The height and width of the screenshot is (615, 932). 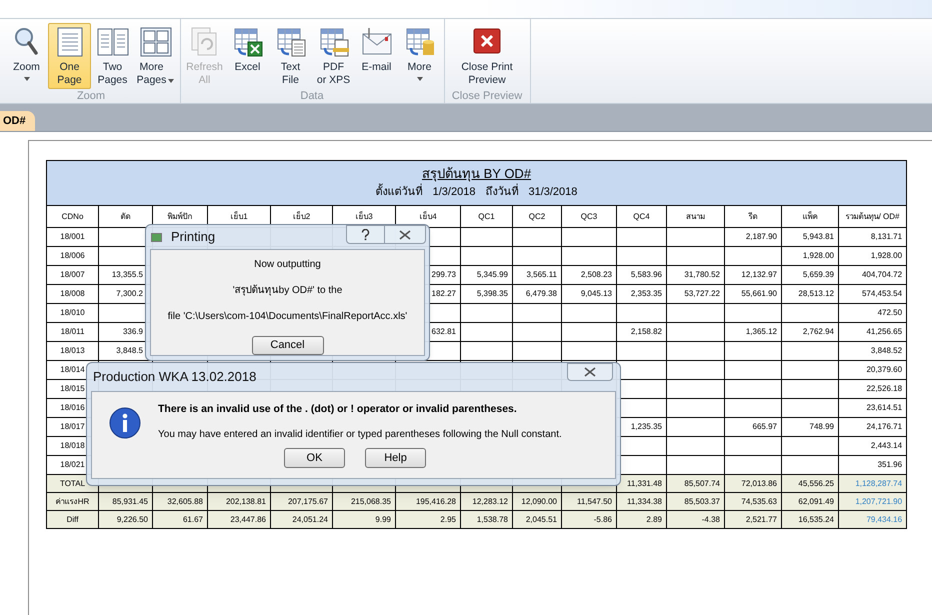 I want to click on row-label: 18/011, so click(x=72, y=331).